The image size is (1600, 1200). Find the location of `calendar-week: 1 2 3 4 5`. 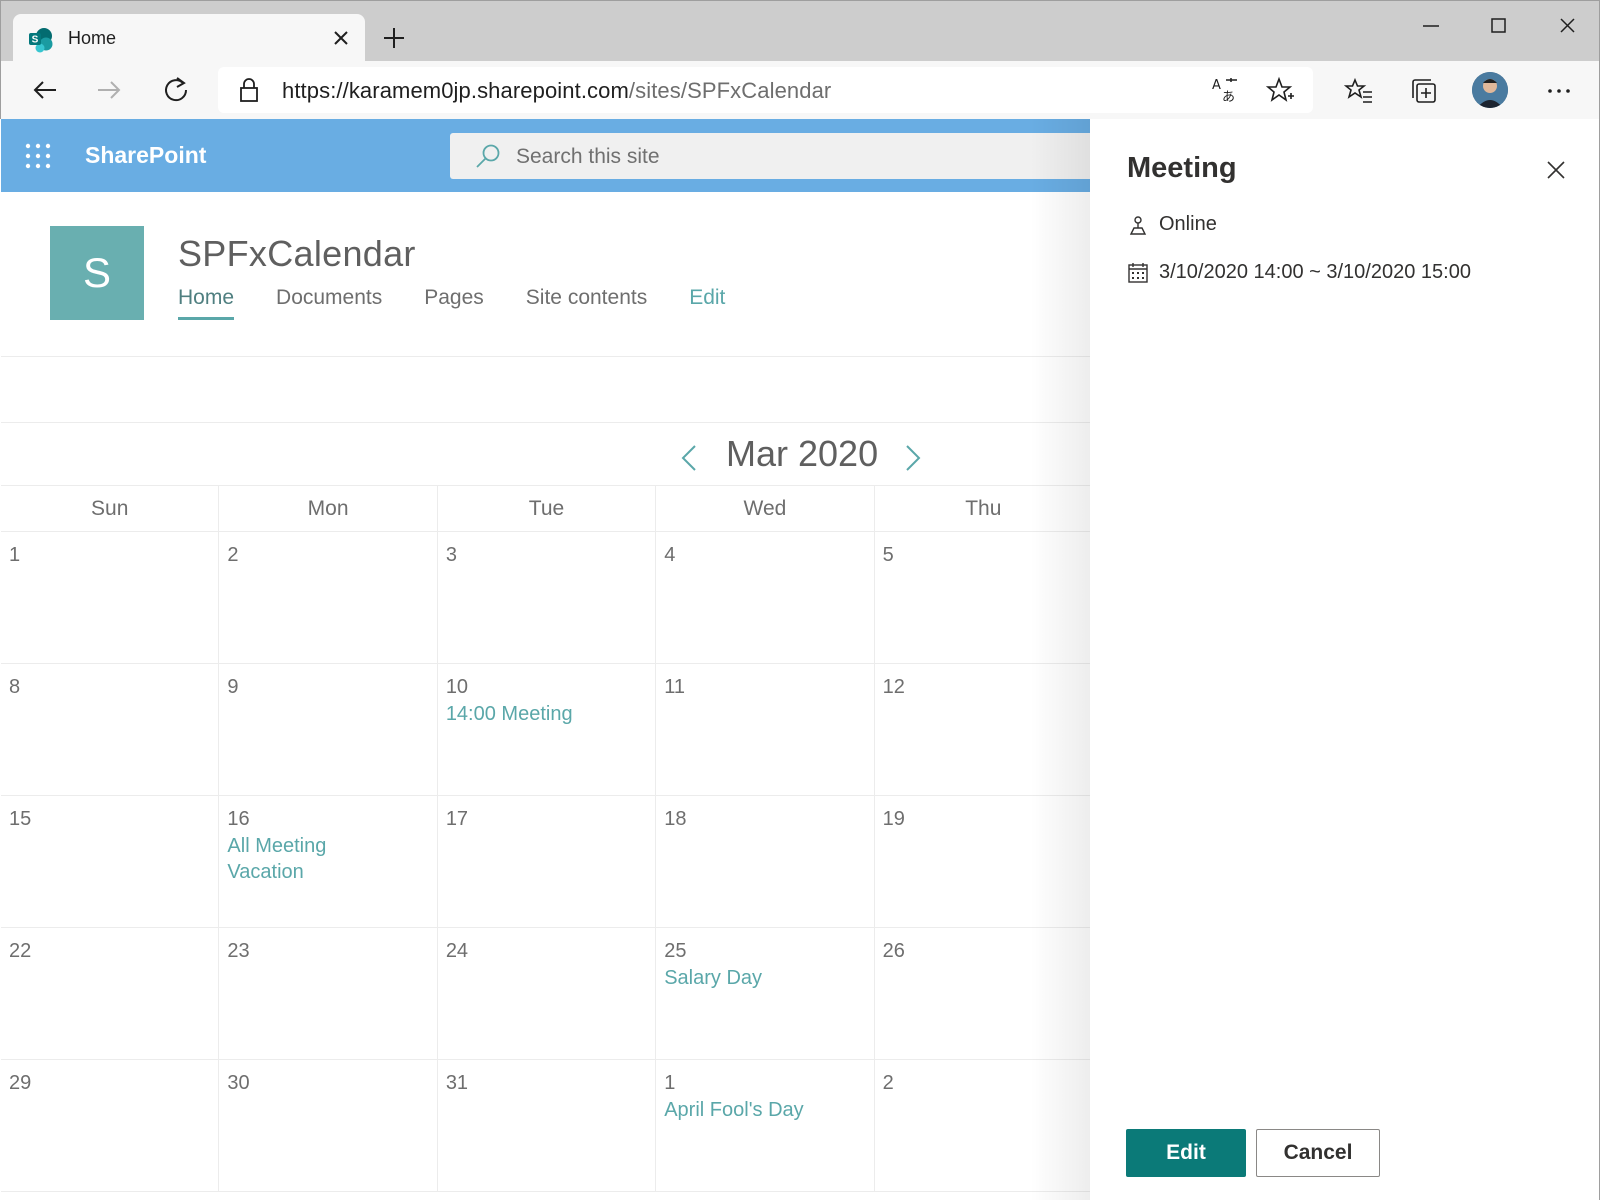

calendar-week: 1 2 3 4 5 is located at coordinates (547, 598).